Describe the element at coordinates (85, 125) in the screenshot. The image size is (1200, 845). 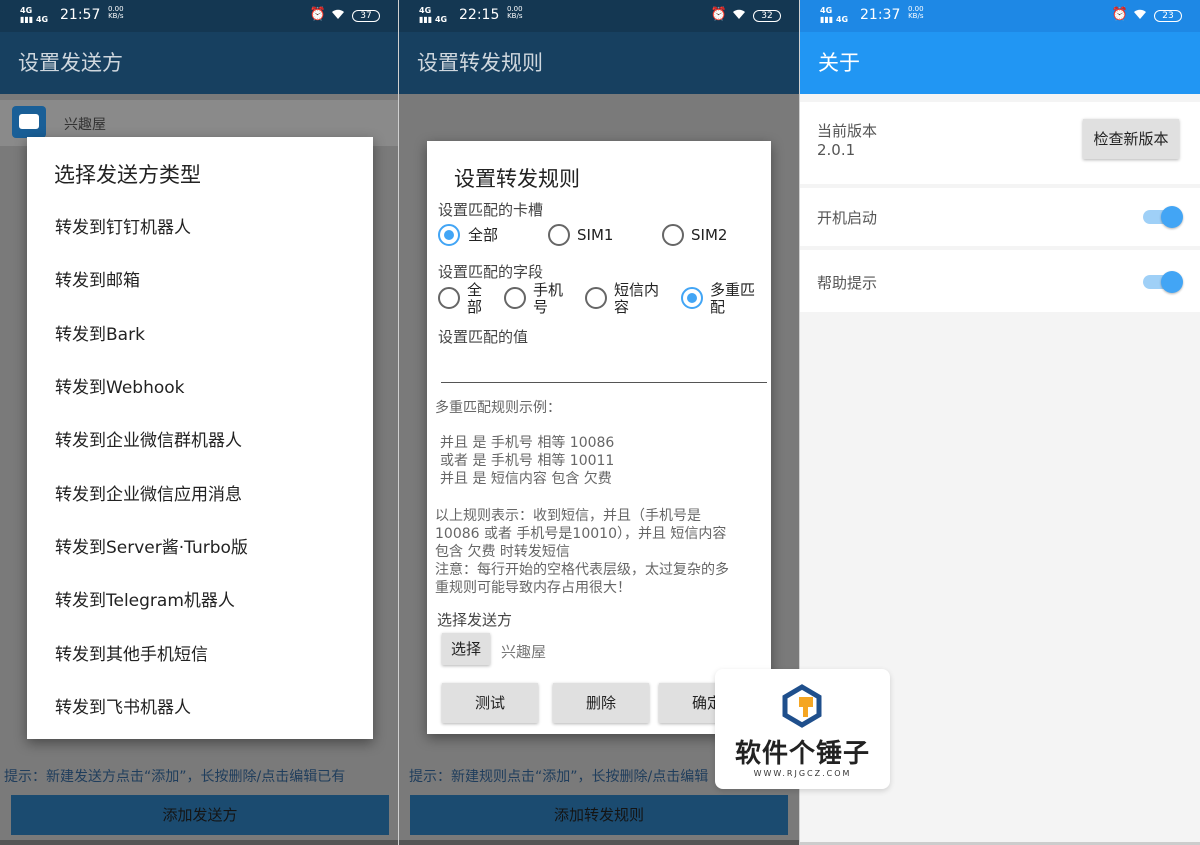
I see `list-item-label: 兴趣屋` at that location.